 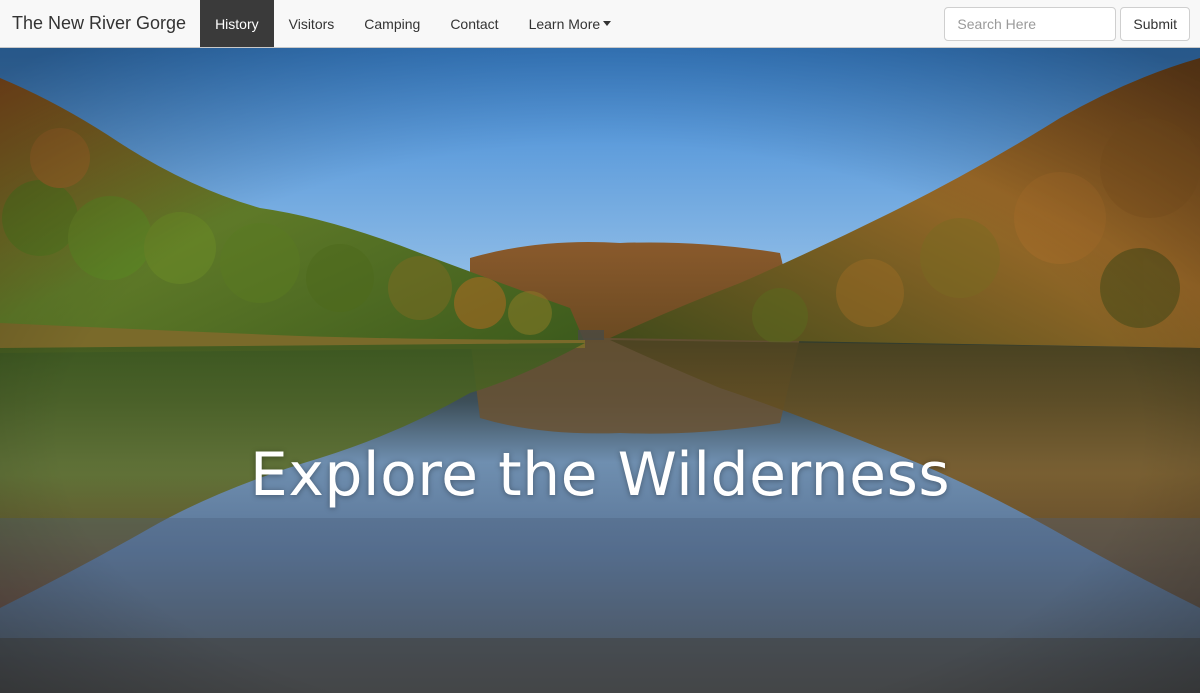 I want to click on nav-item-contact: Contact, so click(x=474, y=23).